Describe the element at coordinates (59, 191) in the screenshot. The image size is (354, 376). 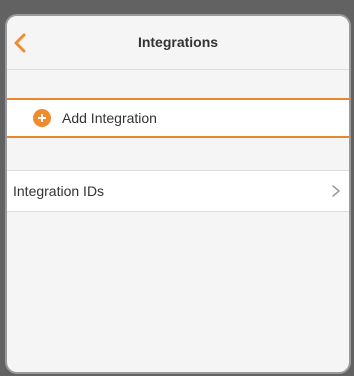
I see `list-item-label: Integration IDs` at that location.